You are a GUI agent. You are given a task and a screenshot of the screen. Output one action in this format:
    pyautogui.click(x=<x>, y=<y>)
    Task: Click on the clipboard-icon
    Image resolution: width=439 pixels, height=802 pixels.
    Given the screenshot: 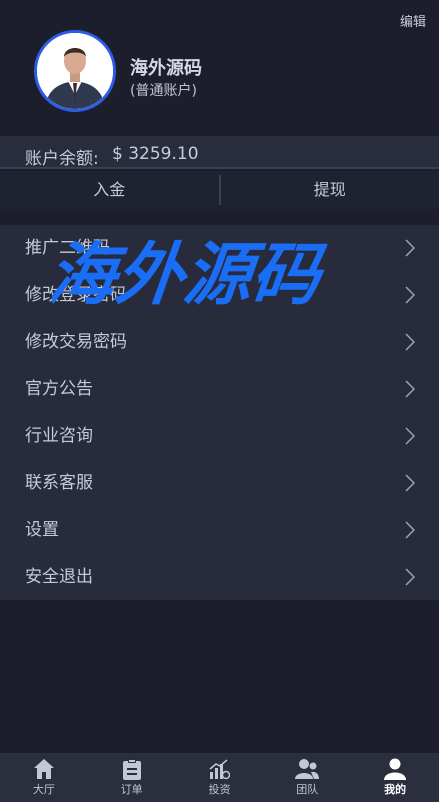 What is the action you would take?
    pyautogui.click(x=131, y=769)
    